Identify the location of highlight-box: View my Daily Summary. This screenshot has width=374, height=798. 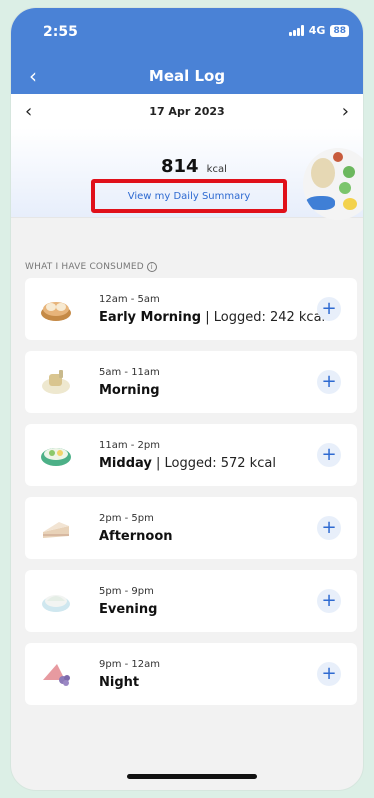
(189, 196).